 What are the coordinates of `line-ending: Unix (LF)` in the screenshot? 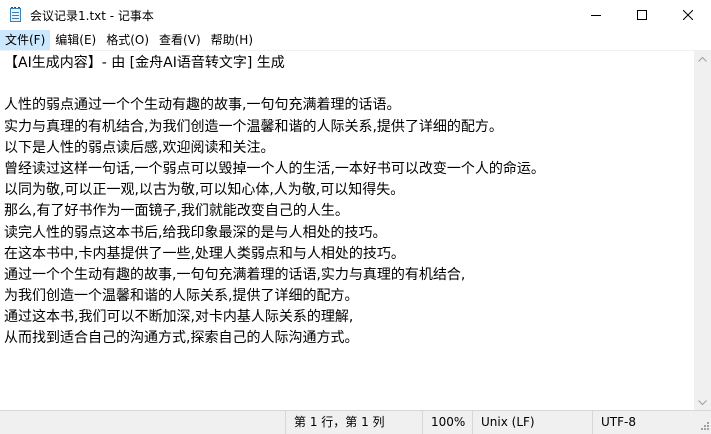 It's located at (532, 422).